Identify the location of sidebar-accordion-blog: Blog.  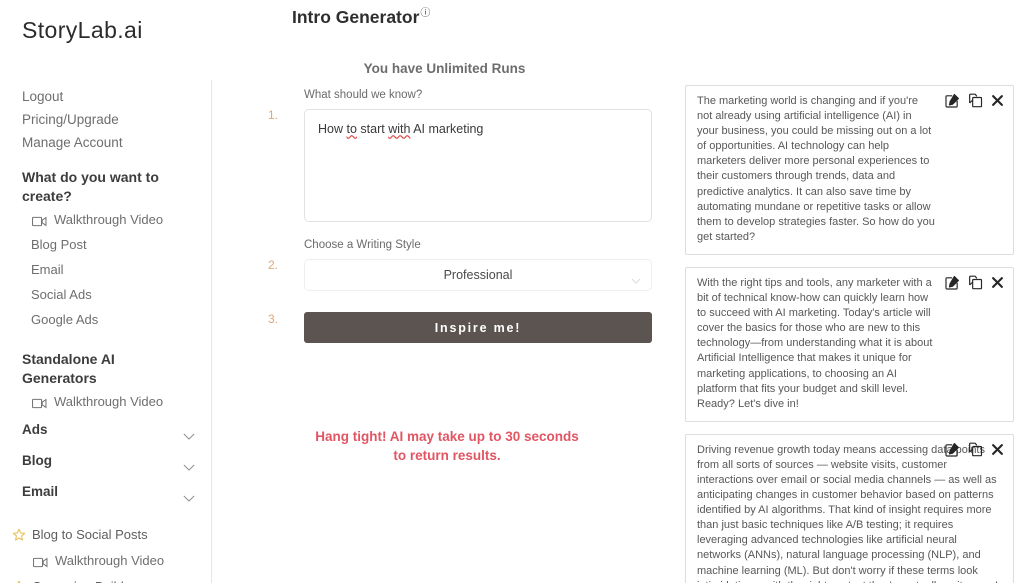
(105, 460).